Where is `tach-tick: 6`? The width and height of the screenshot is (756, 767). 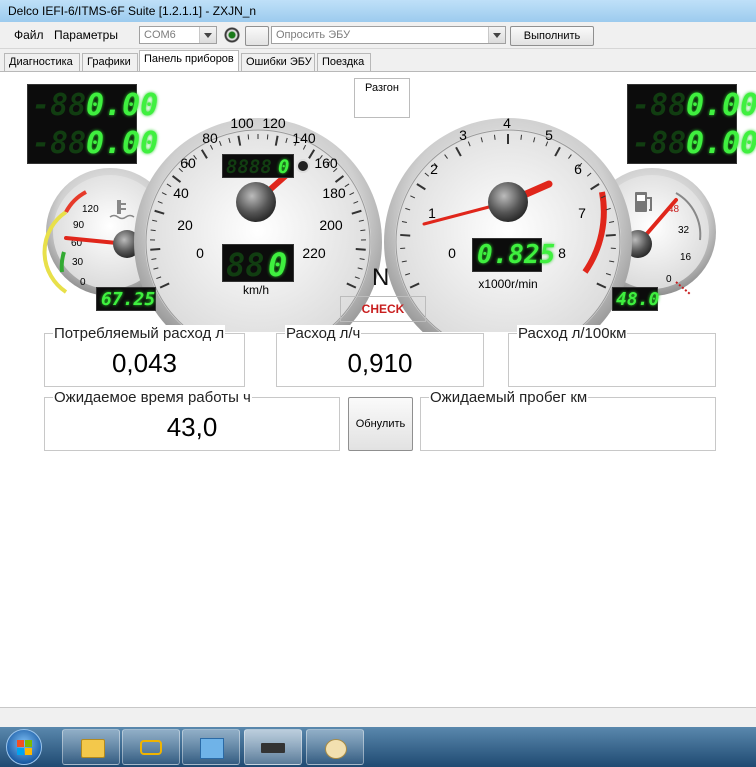
tach-tick: 6 is located at coordinates (578, 169).